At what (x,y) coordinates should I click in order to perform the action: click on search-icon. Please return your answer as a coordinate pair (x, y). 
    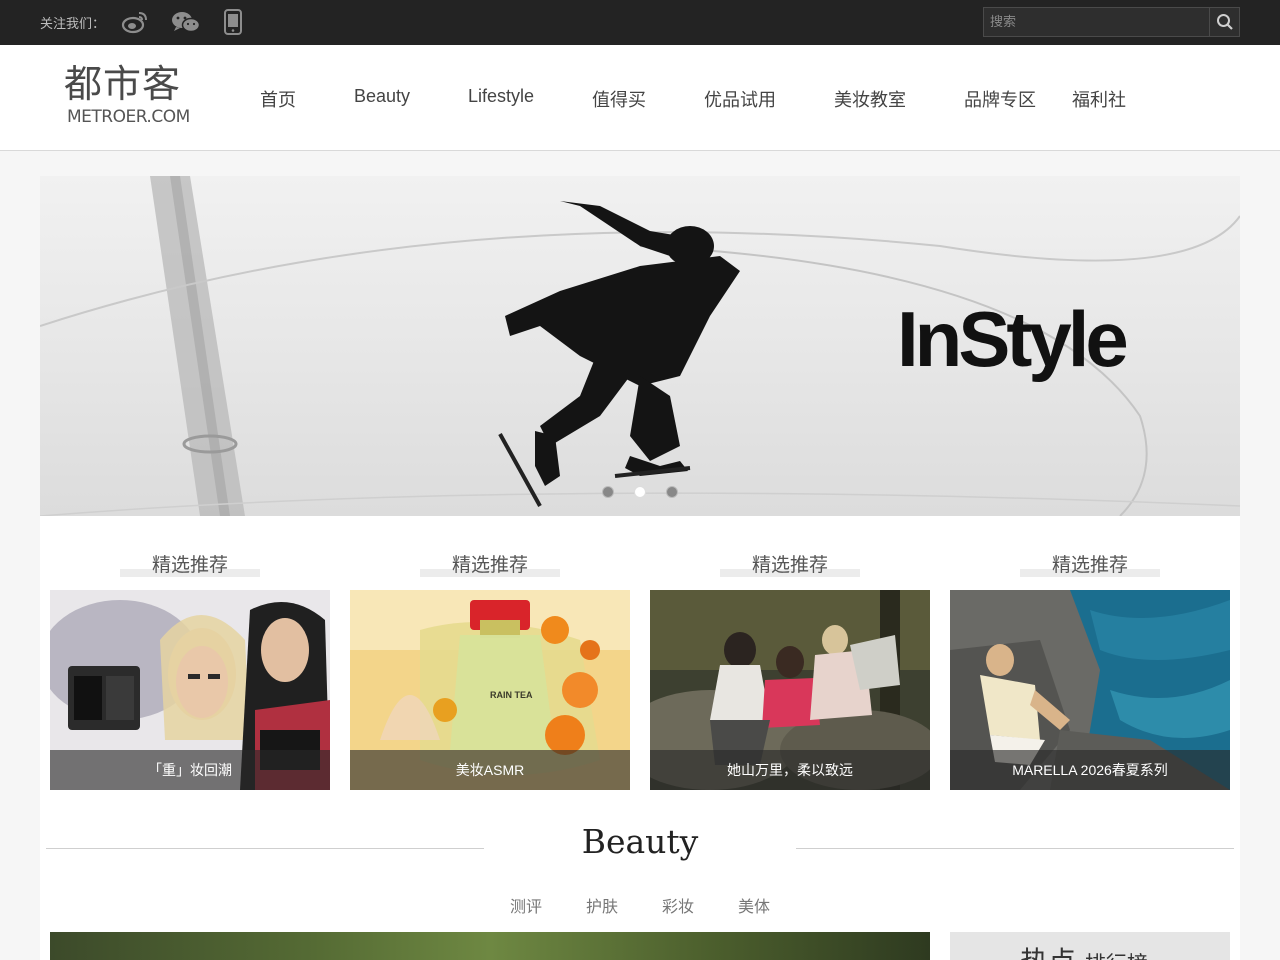
    Looking at the image, I should click on (1224, 22).